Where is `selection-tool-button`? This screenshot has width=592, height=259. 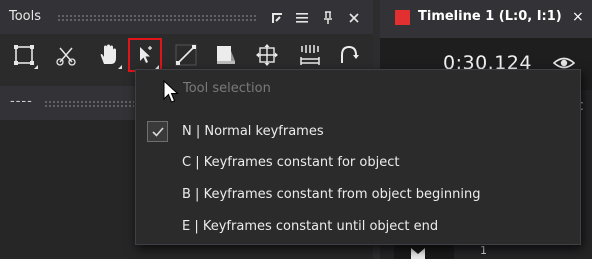 selection-tool-button is located at coordinates (24, 55).